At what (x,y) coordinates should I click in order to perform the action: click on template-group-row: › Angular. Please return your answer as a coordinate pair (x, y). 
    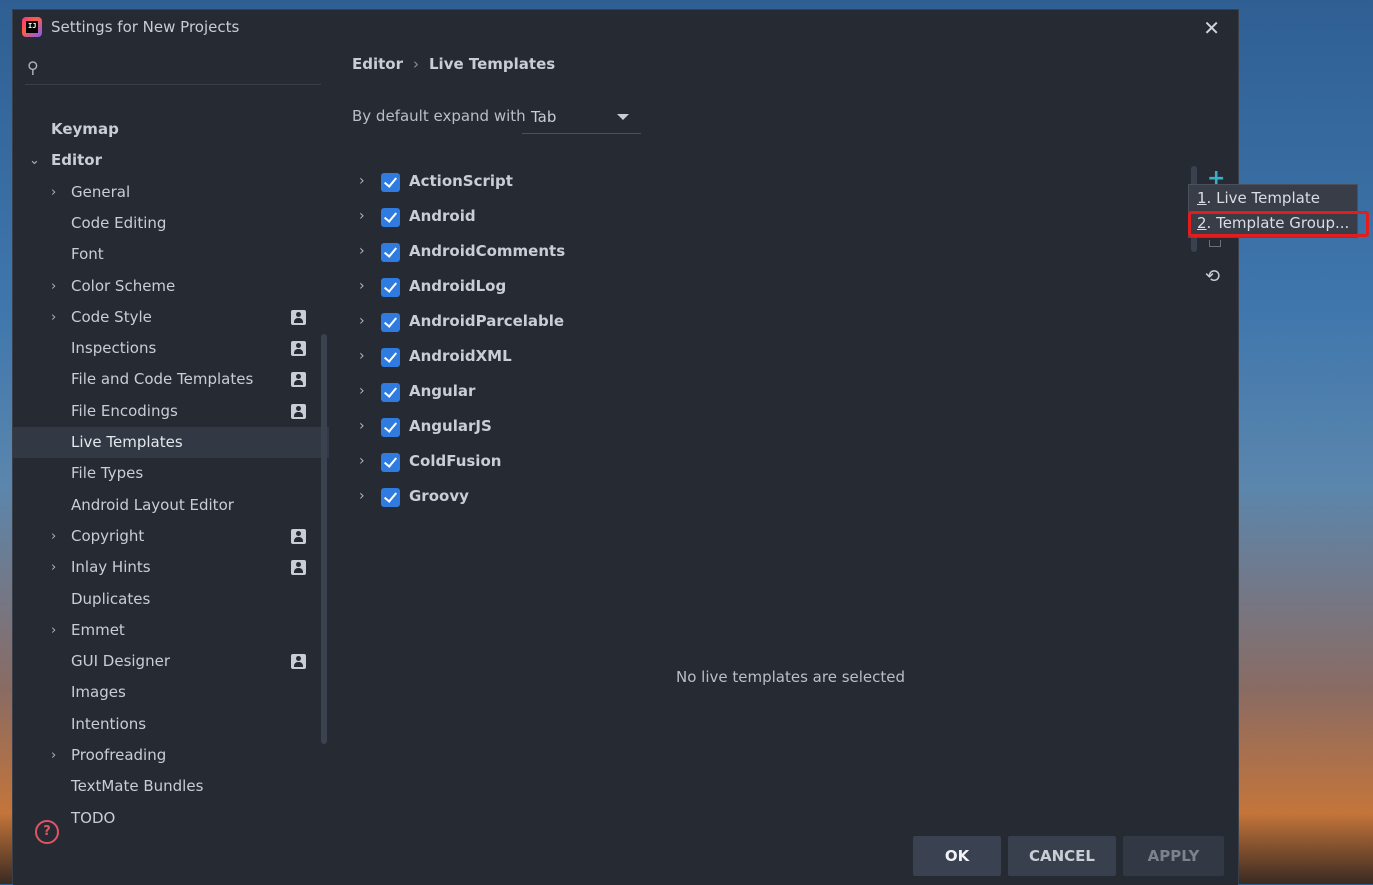
    Looking at the image, I should click on (559, 394).